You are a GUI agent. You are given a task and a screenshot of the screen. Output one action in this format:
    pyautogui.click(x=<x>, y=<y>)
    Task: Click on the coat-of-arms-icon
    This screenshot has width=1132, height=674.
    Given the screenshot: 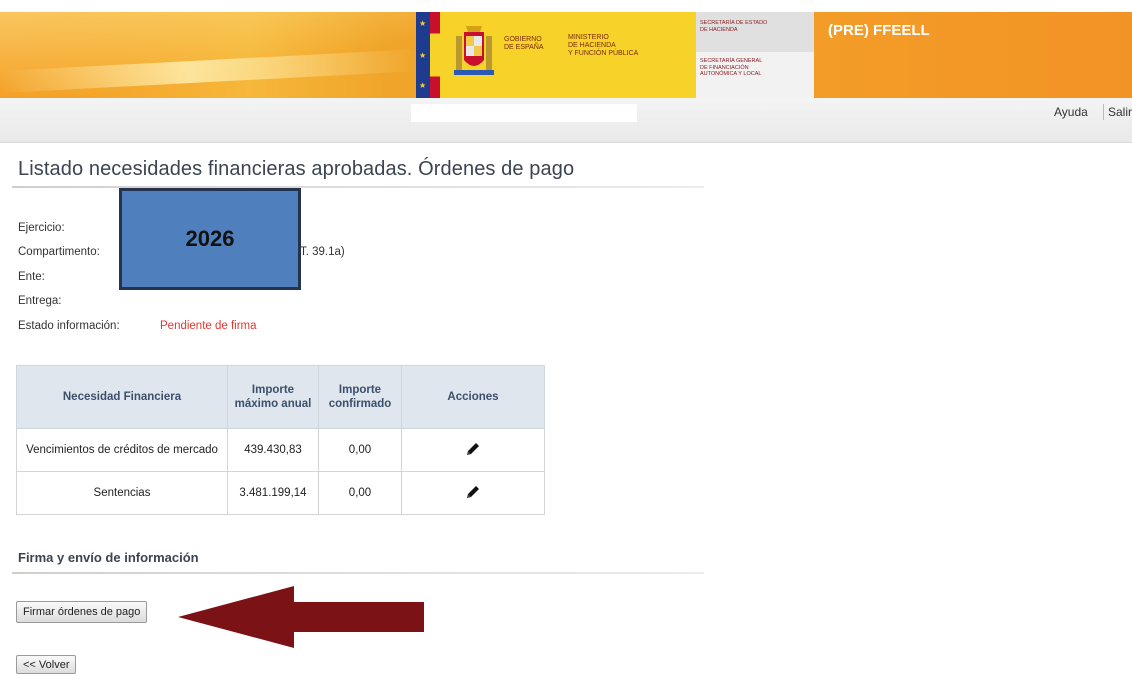 What is the action you would take?
    pyautogui.click(x=474, y=50)
    